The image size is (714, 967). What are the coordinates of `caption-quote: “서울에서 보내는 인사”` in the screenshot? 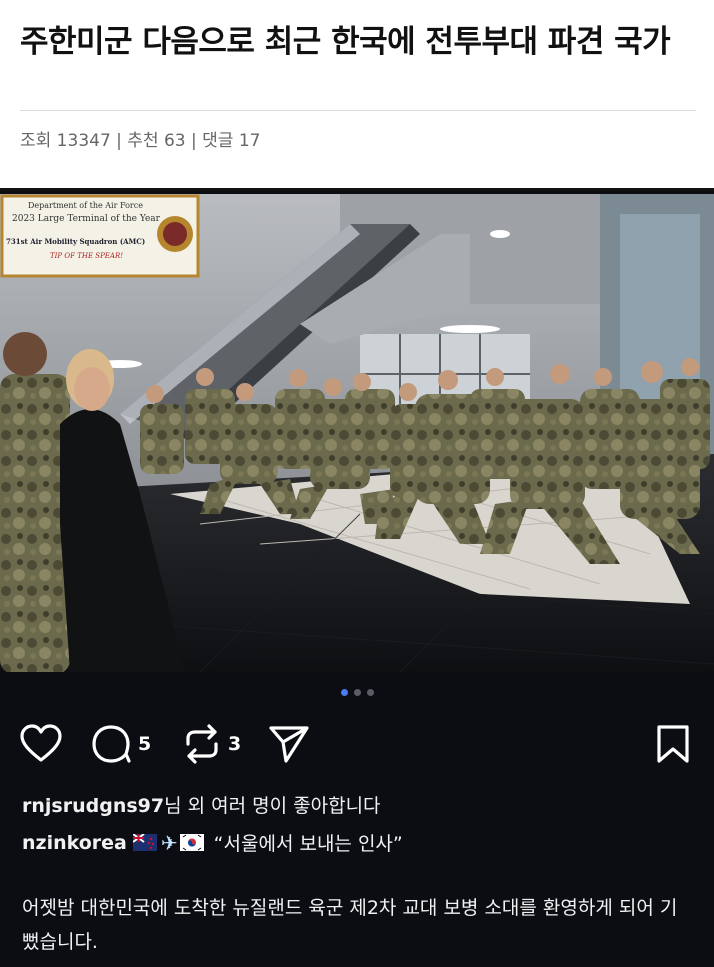 It's located at (308, 844).